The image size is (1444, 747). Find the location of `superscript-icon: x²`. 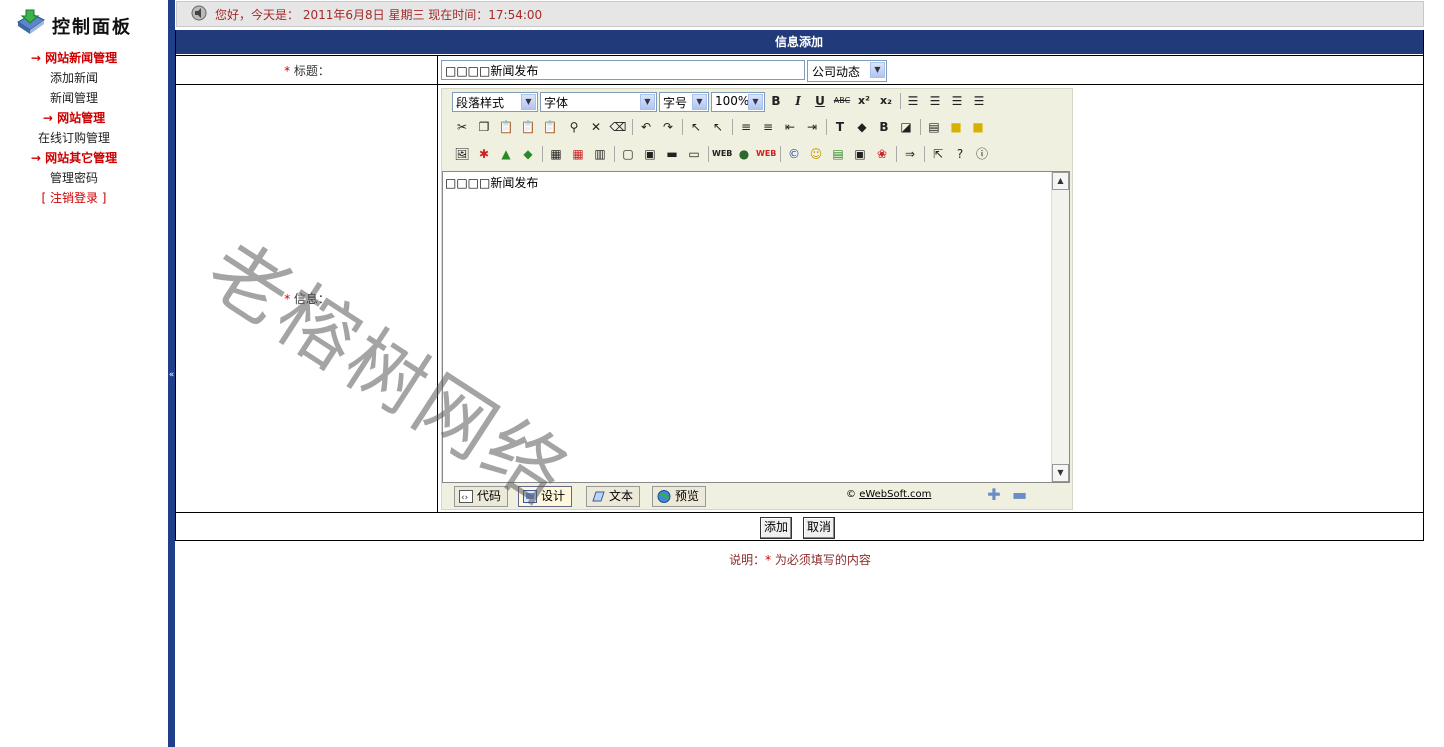

superscript-icon: x² is located at coordinates (864, 101).